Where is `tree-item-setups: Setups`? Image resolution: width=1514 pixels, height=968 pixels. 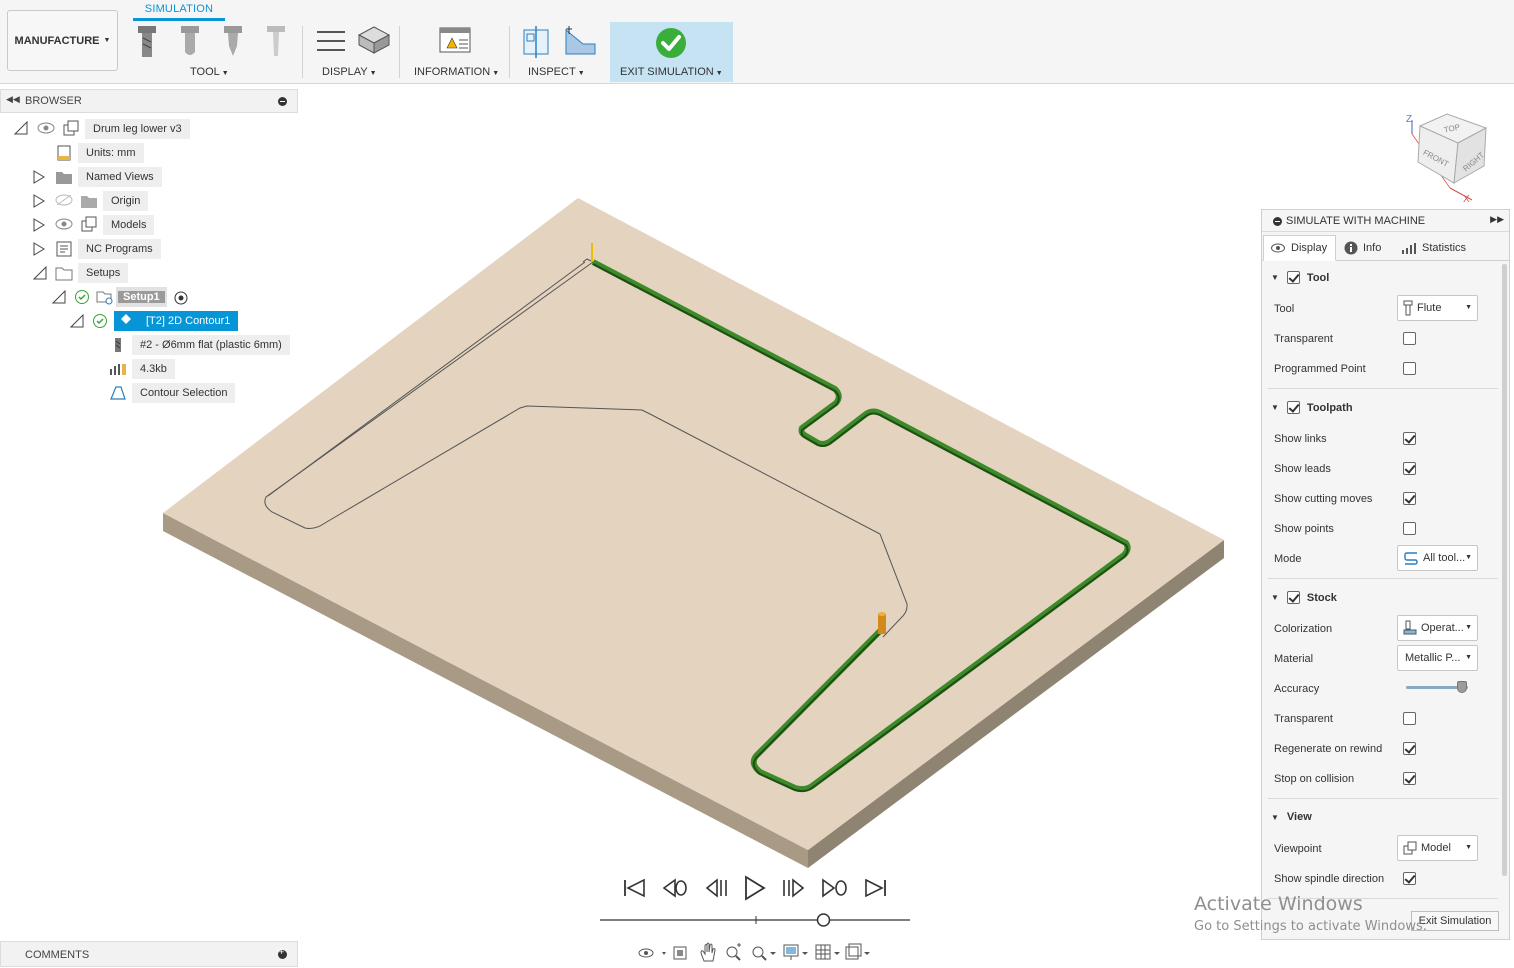 tree-item-setups: Setups is located at coordinates (103, 273).